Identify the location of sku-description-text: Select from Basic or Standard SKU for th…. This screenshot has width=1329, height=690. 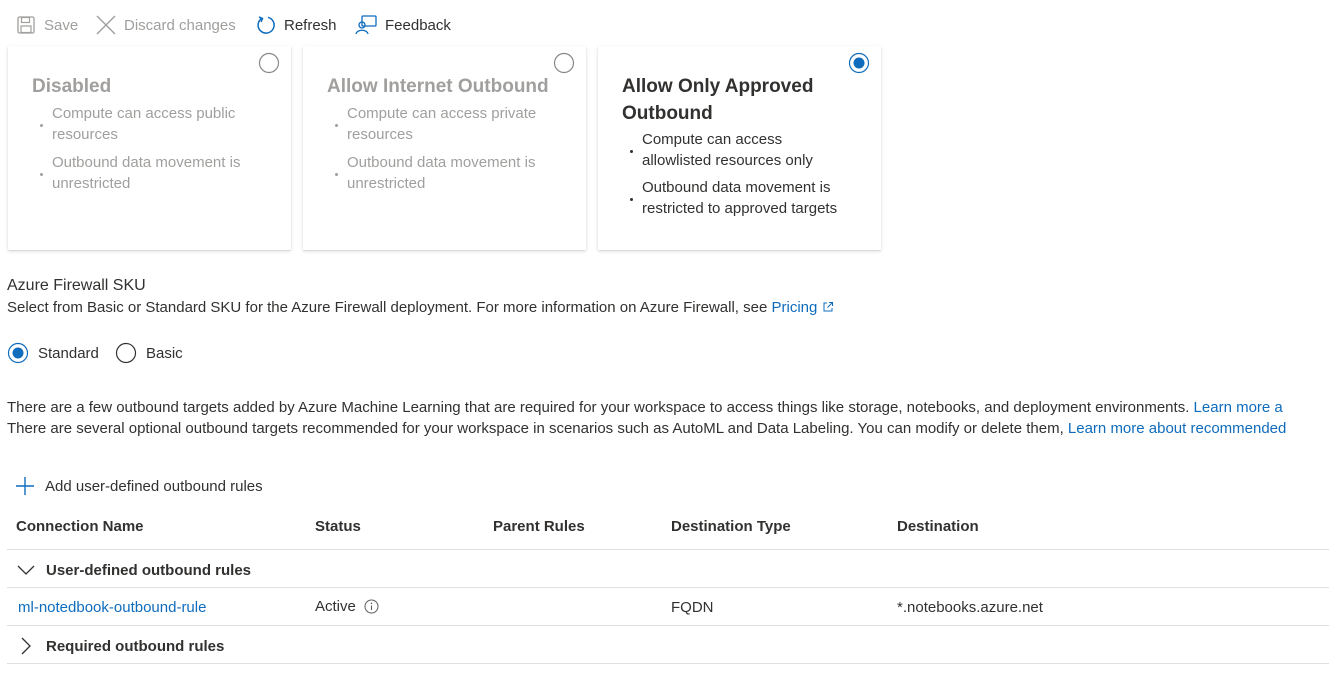
(387, 307).